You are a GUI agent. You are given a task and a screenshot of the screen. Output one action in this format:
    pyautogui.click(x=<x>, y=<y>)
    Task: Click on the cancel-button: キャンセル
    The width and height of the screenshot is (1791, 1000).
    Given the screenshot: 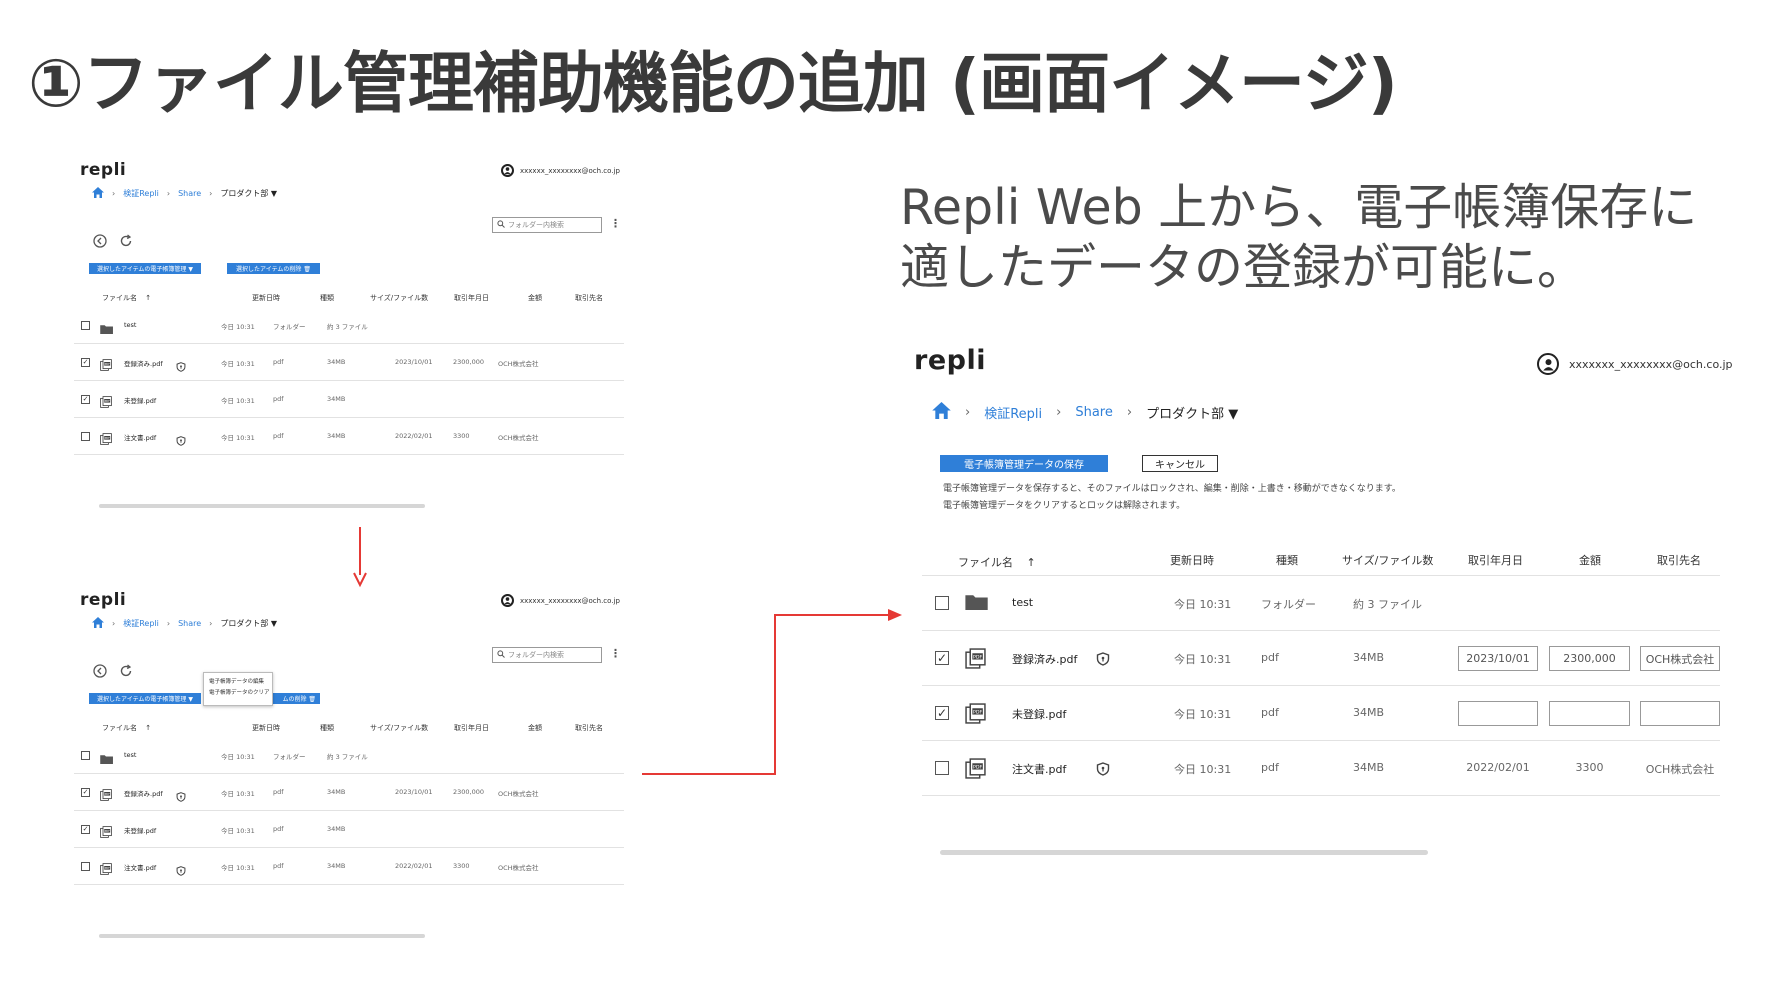 What is the action you would take?
    pyautogui.click(x=1180, y=463)
    